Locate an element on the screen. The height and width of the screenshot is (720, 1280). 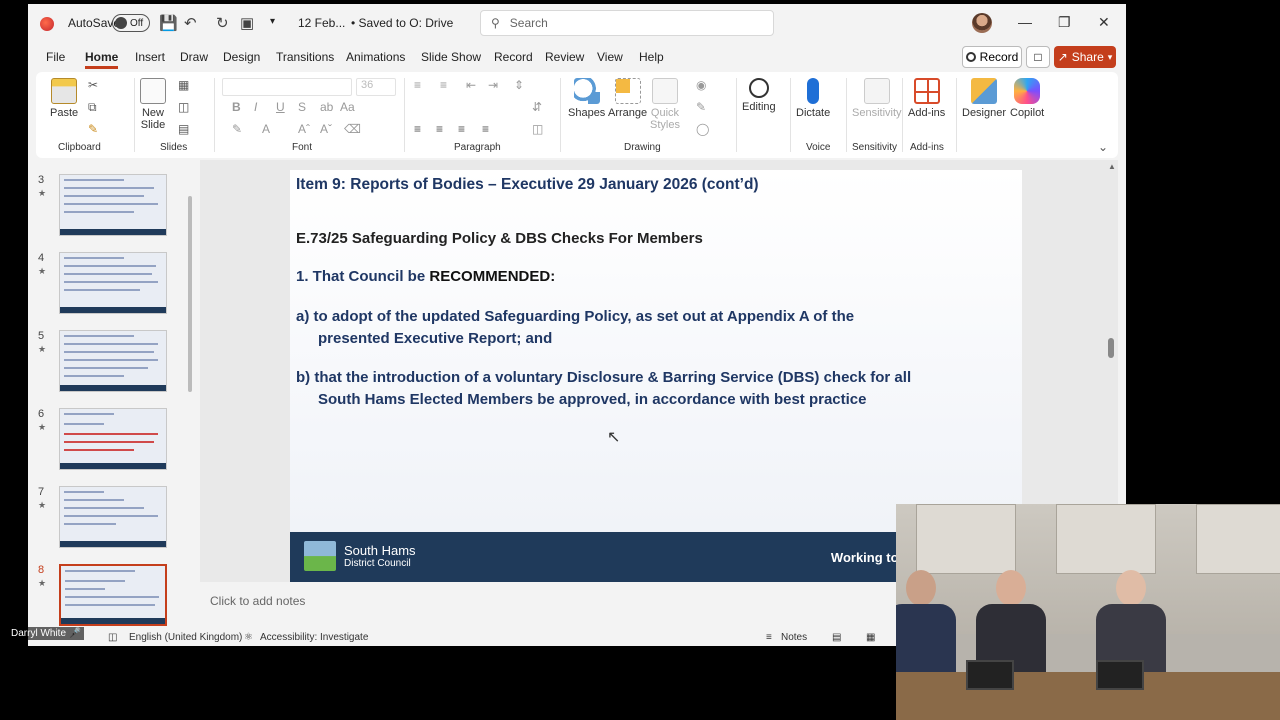
tab-animations: Animations is located at coordinates (375, 57).